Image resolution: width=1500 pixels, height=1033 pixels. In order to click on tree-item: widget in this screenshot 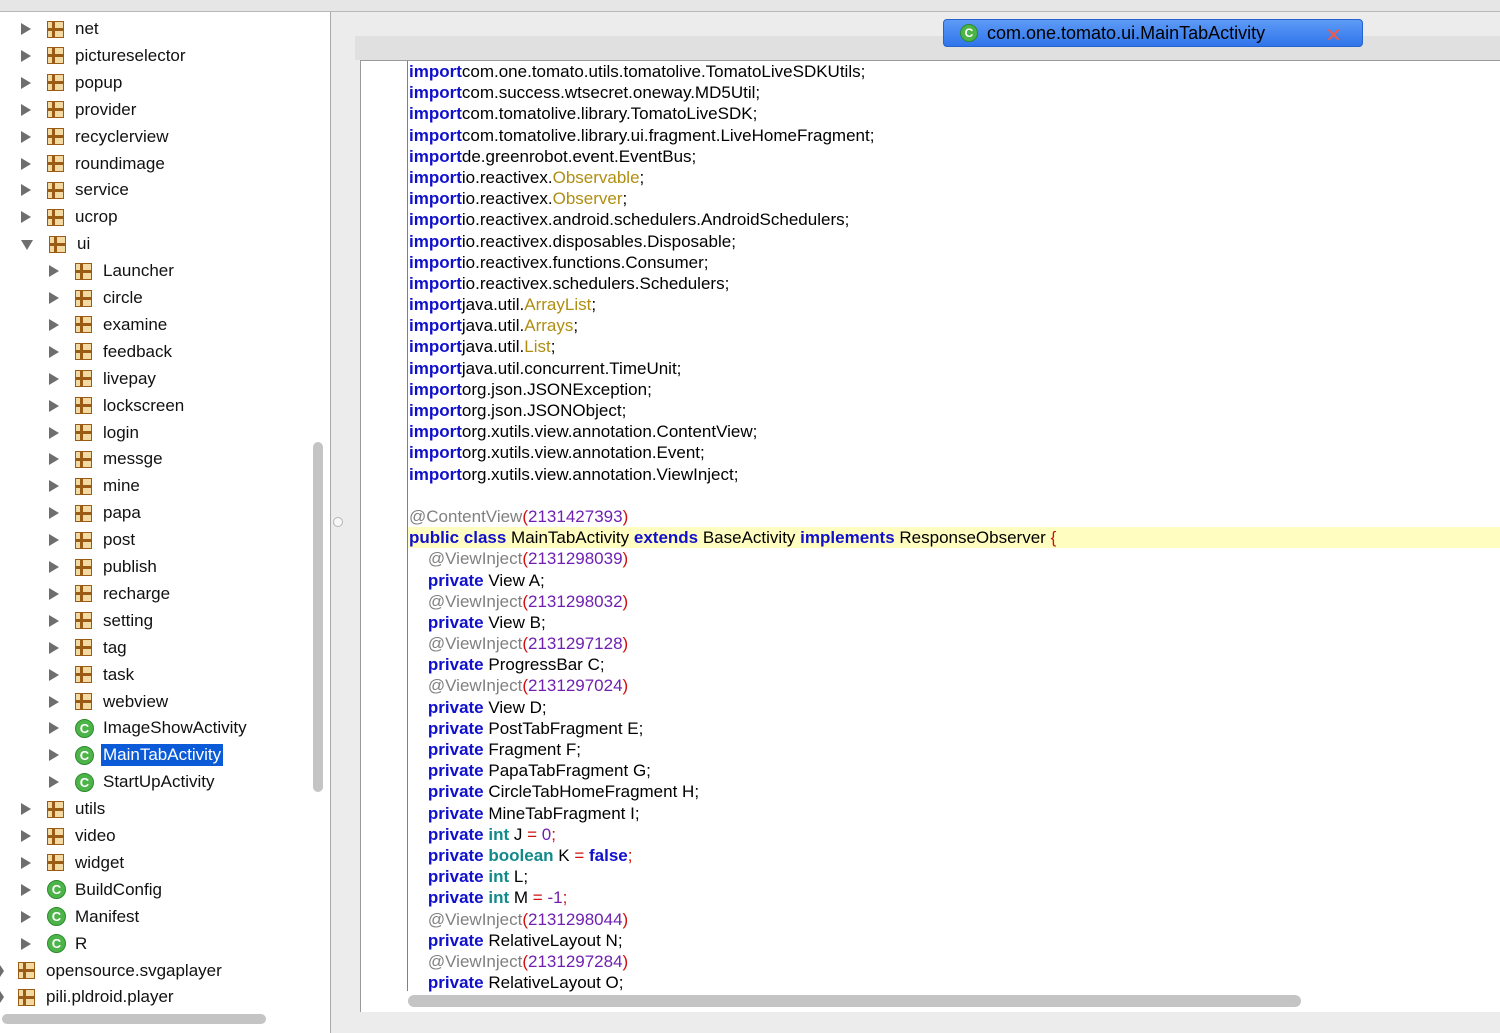, I will do `click(73, 863)`.